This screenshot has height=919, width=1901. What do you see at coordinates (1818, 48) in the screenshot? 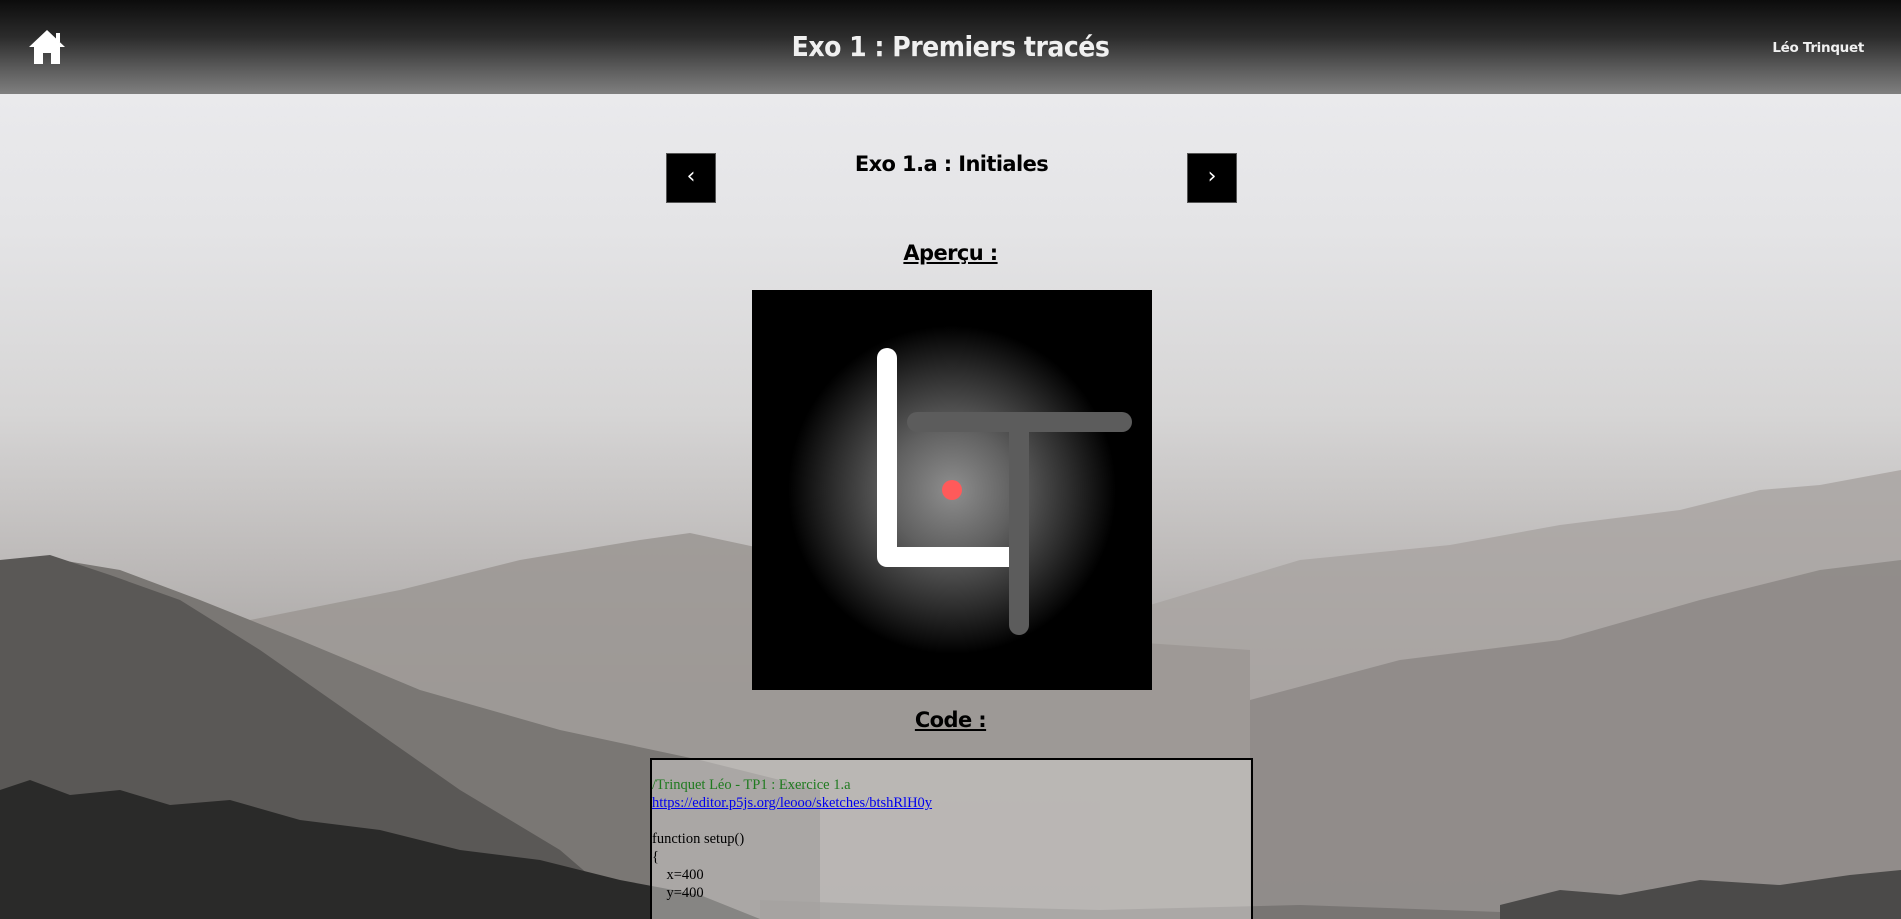
I see `author-name: Léo Trinquet` at bounding box center [1818, 48].